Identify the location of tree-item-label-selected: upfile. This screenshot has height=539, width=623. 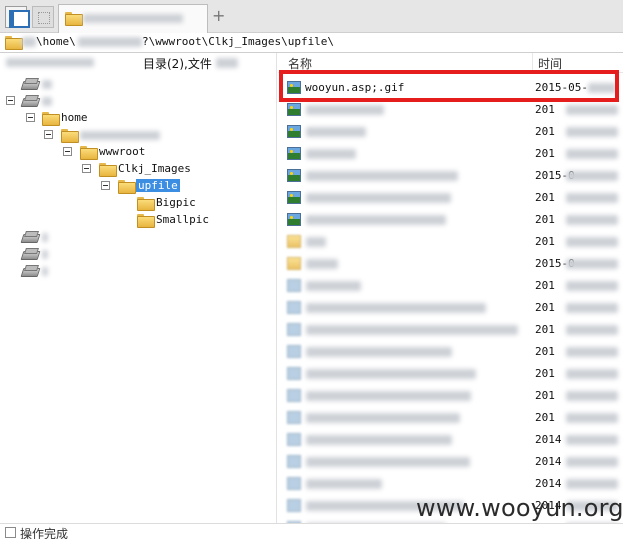
(158, 185).